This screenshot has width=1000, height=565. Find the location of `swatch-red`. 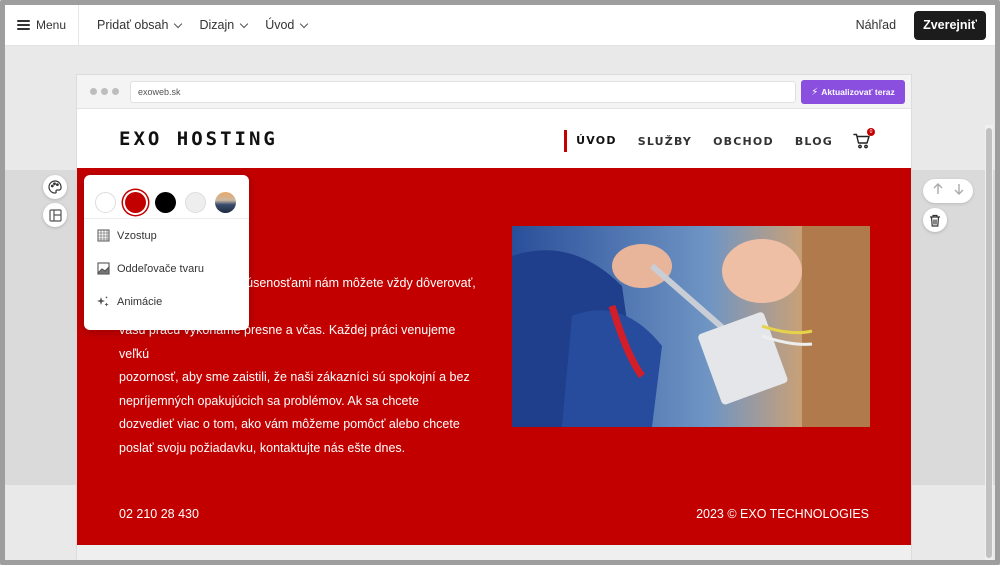

swatch-red is located at coordinates (135, 202).